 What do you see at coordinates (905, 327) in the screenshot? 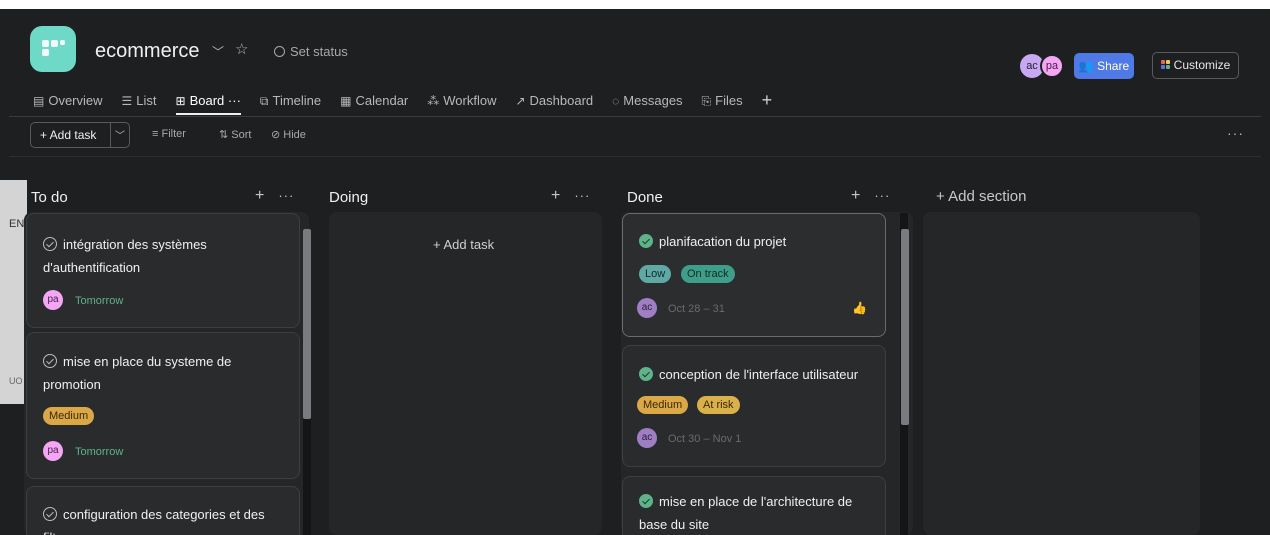
I see `scrollbar-done` at bounding box center [905, 327].